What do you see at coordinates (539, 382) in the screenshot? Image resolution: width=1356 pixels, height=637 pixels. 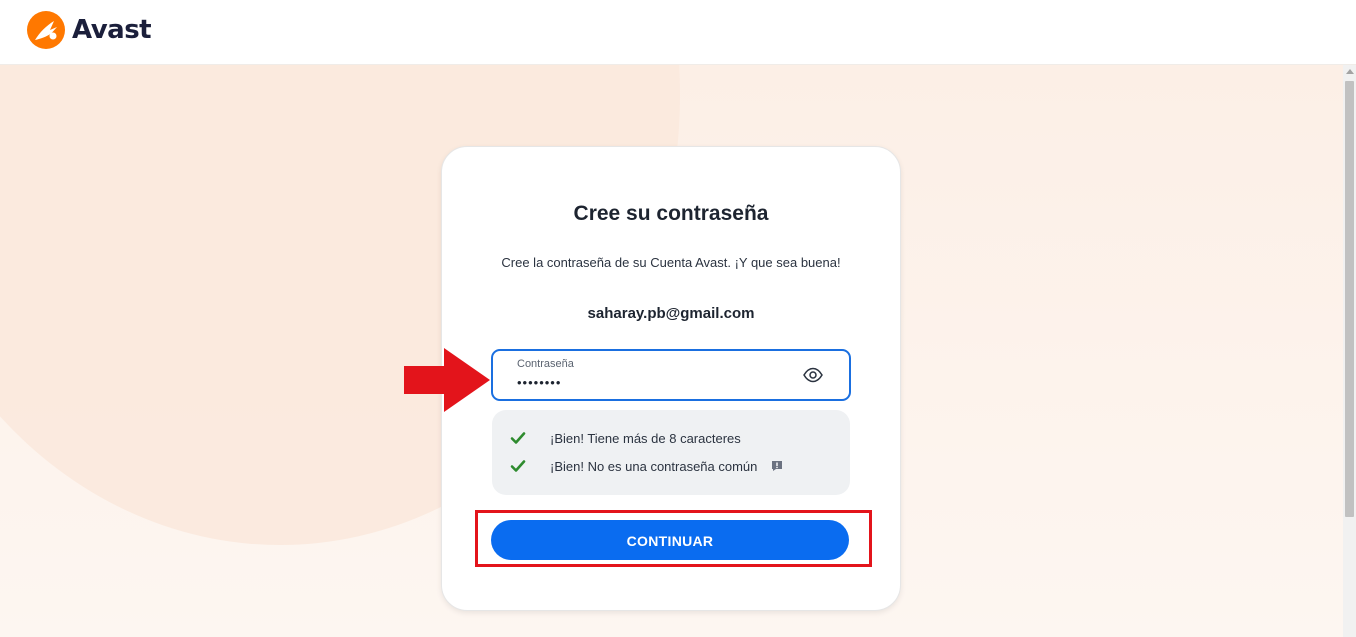 I see `password-input: ••••••••` at bounding box center [539, 382].